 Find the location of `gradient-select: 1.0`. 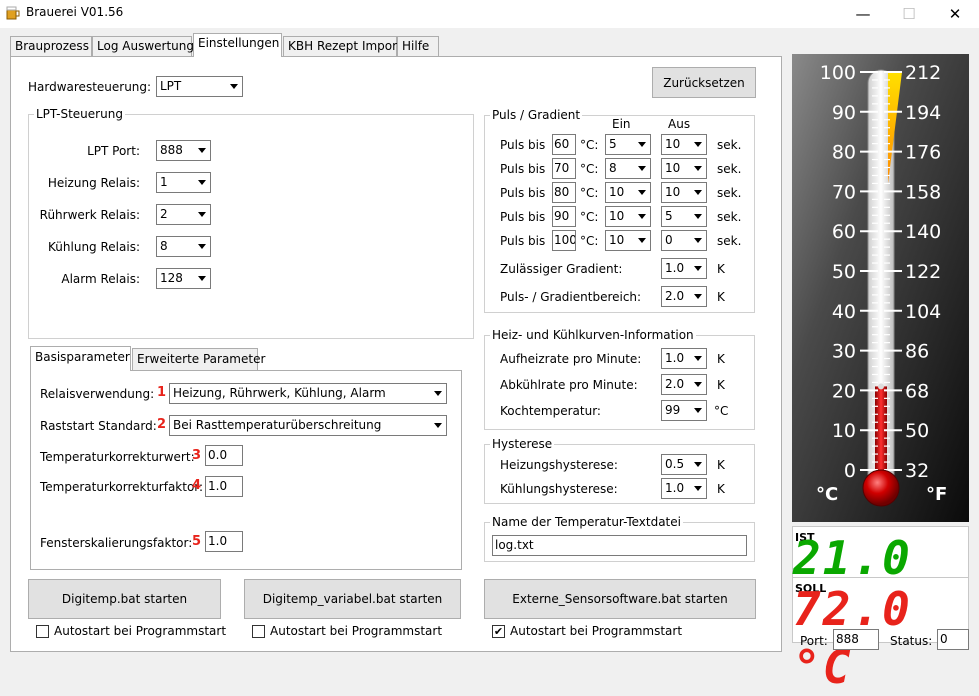

gradient-select: 1.0 is located at coordinates (684, 268).